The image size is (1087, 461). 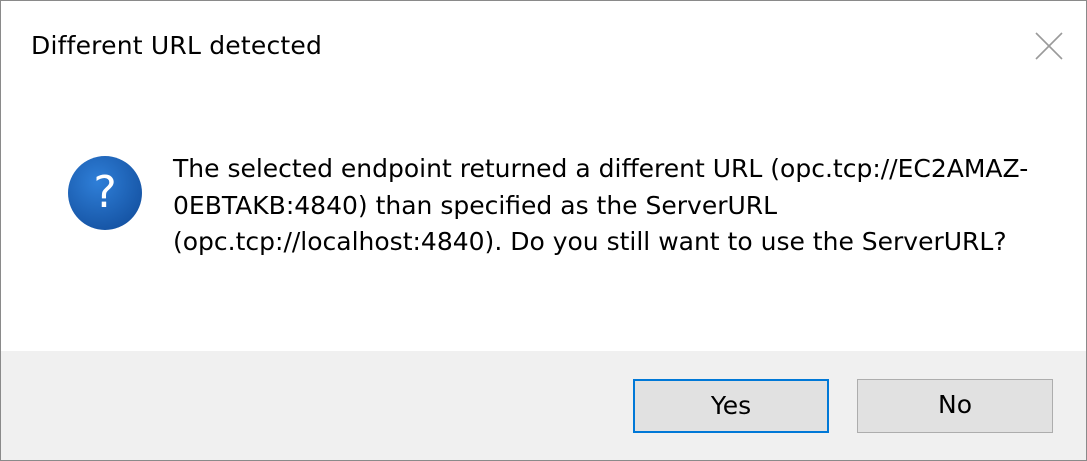 I want to click on close-button, so click(x=1049, y=46).